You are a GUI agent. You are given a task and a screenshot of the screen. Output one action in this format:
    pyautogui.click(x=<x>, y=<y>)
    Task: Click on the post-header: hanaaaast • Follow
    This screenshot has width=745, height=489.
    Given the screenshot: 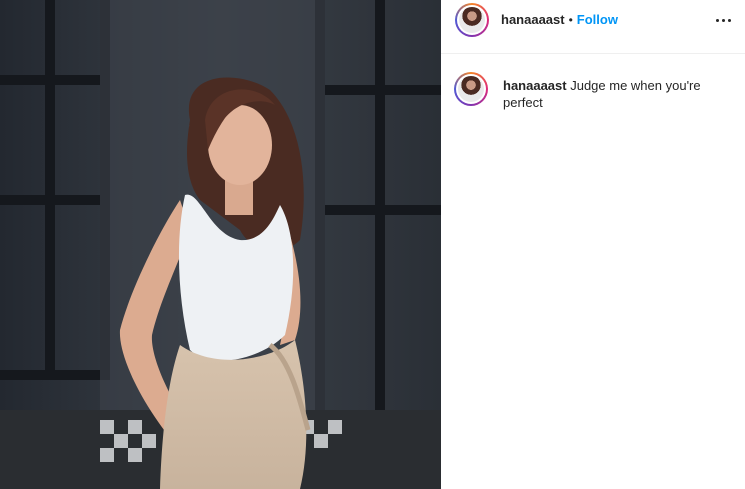 What is the action you would take?
    pyautogui.click(x=593, y=27)
    